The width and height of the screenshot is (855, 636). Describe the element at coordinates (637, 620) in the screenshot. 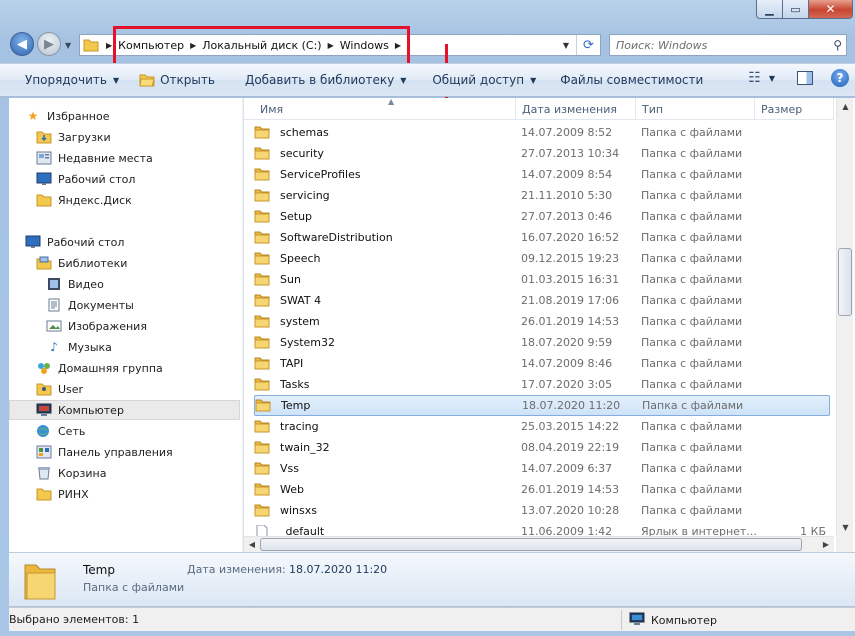

I see `computer-icon` at that location.